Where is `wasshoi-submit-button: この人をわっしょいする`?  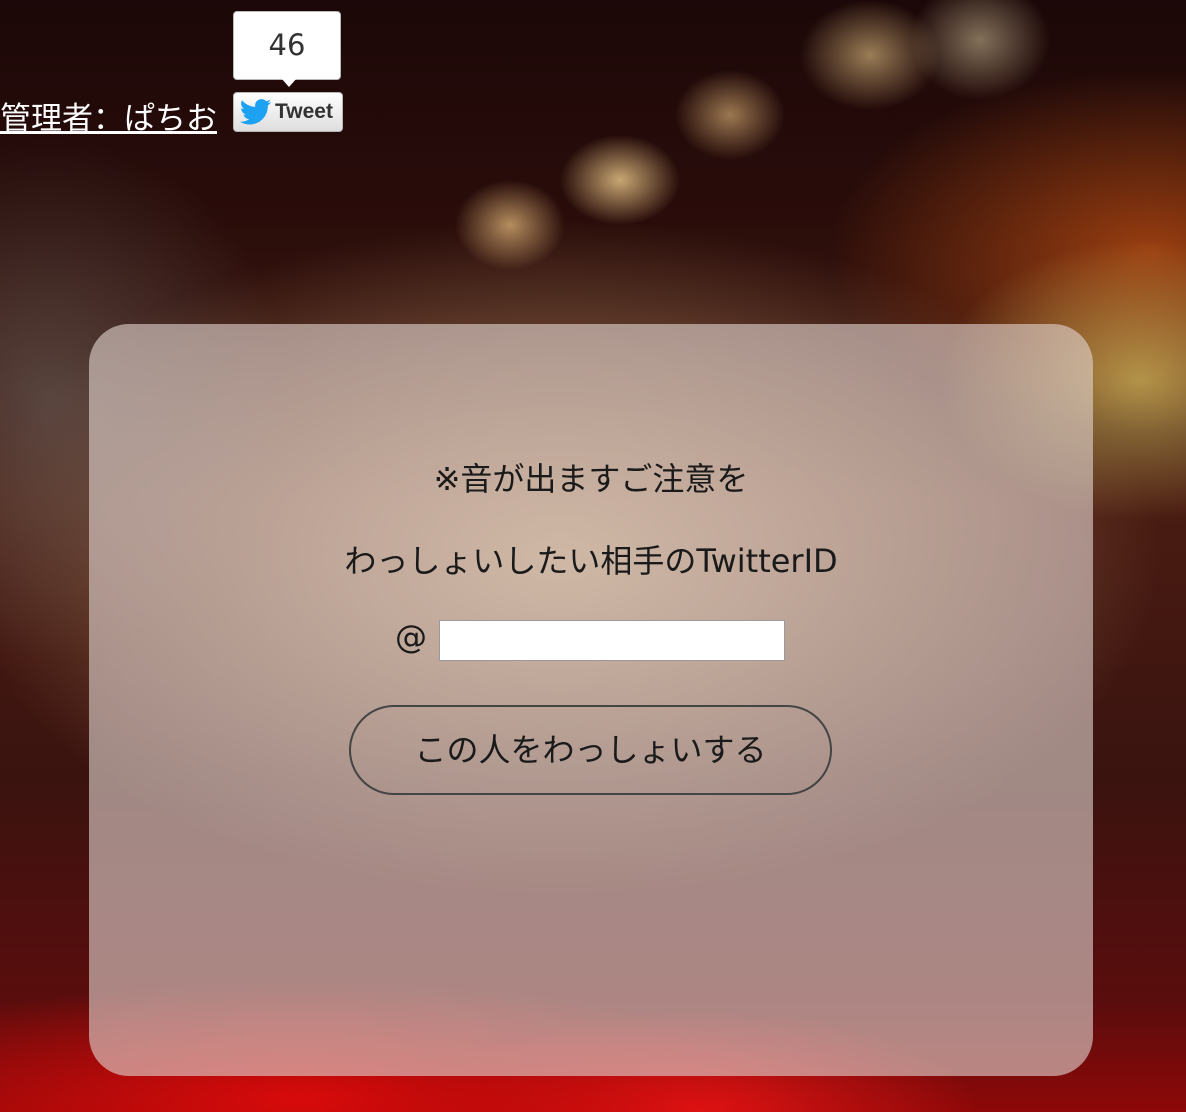
wasshoi-submit-button: この人をわっしょいする is located at coordinates (590, 750).